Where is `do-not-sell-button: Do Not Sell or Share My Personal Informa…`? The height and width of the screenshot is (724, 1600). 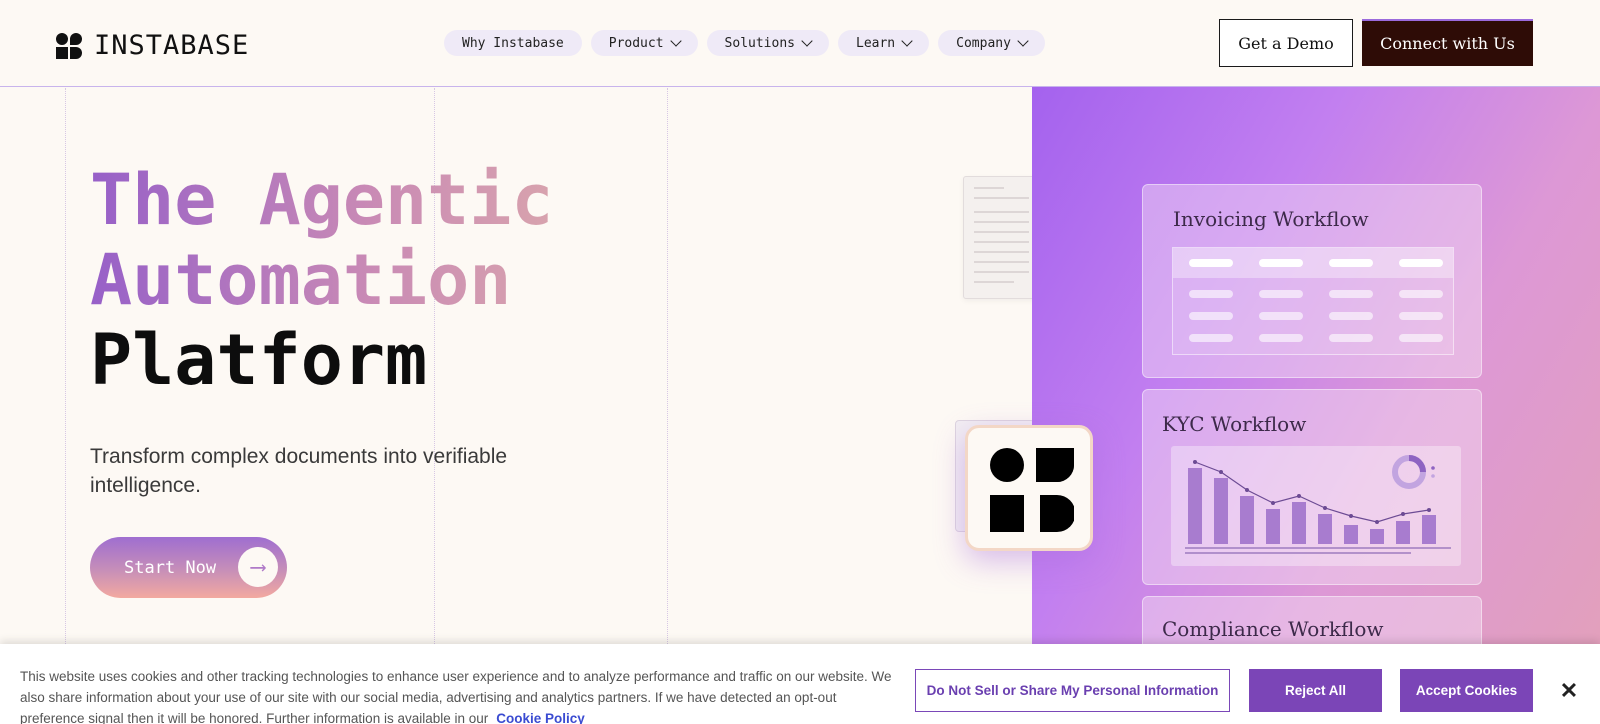
do-not-sell-button: Do Not Sell or Share My Personal Informa… is located at coordinates (1072, 690).